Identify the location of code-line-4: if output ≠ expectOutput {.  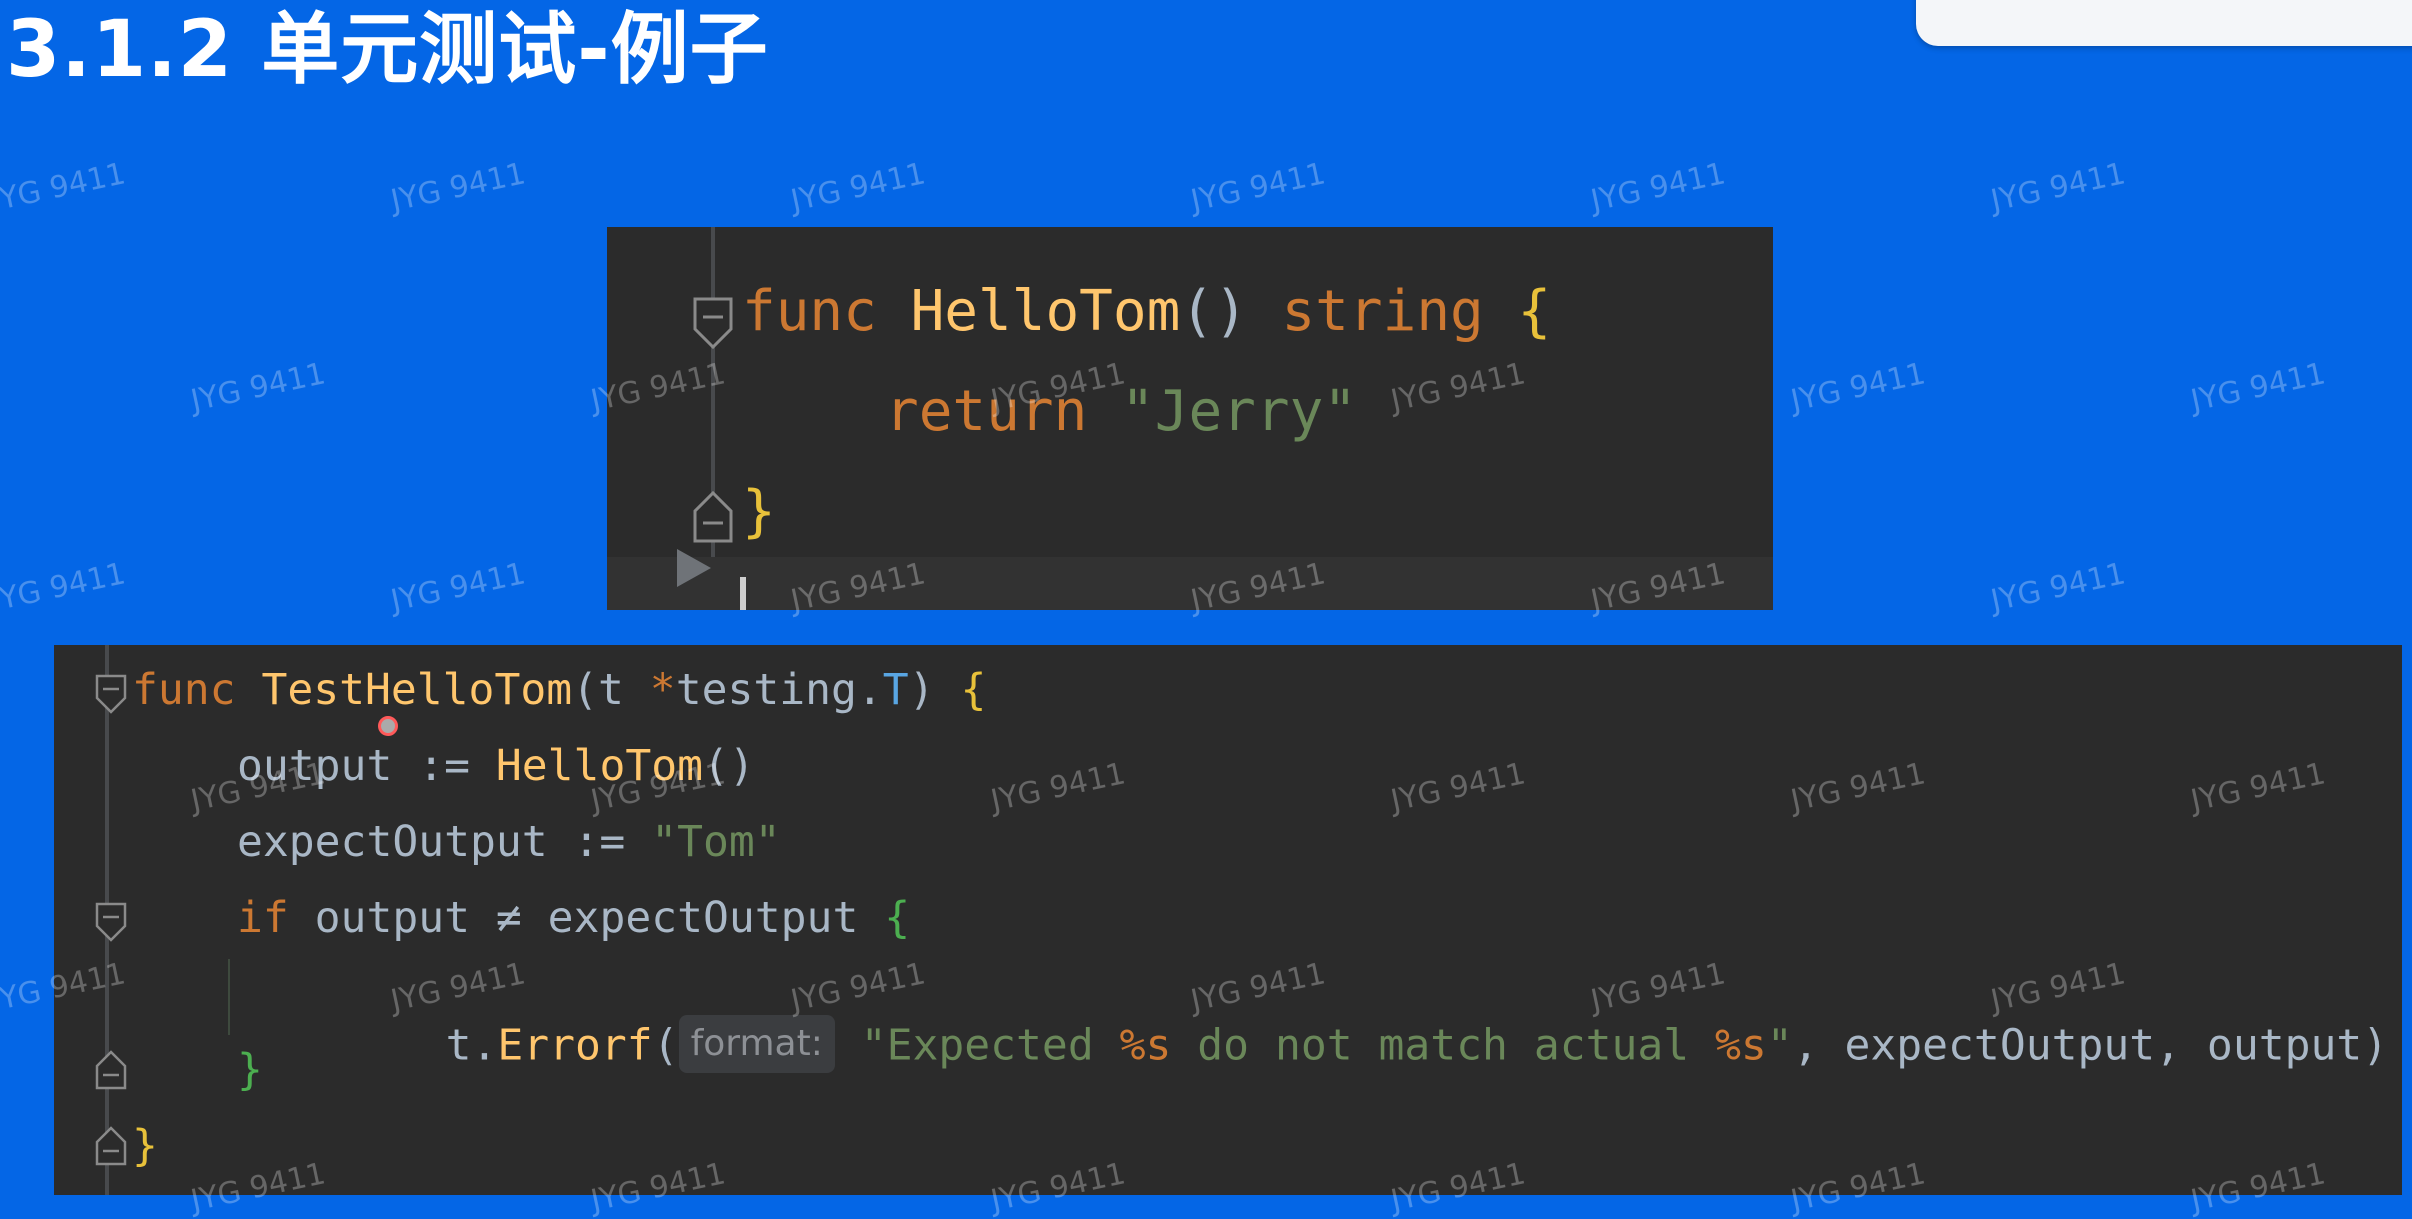
(573, 918).